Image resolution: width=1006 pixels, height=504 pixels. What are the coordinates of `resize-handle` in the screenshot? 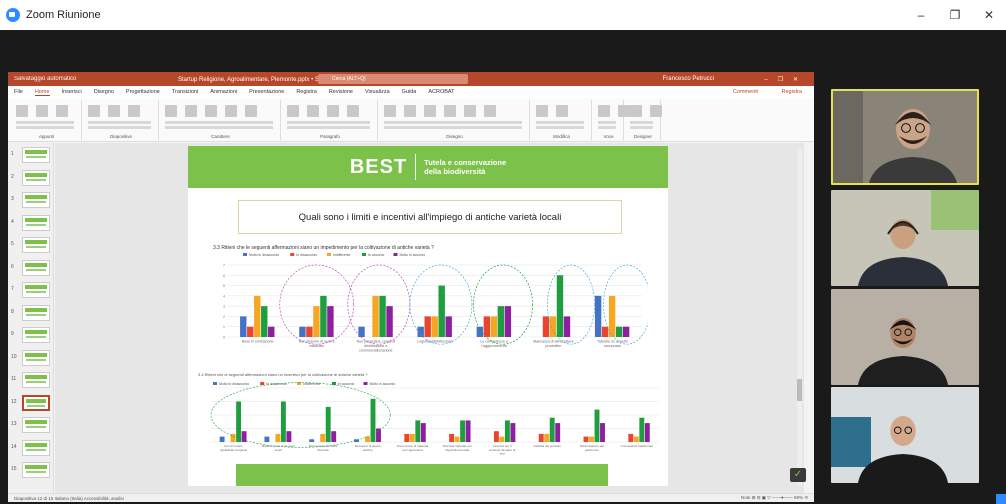 It's located at (1001, 499).